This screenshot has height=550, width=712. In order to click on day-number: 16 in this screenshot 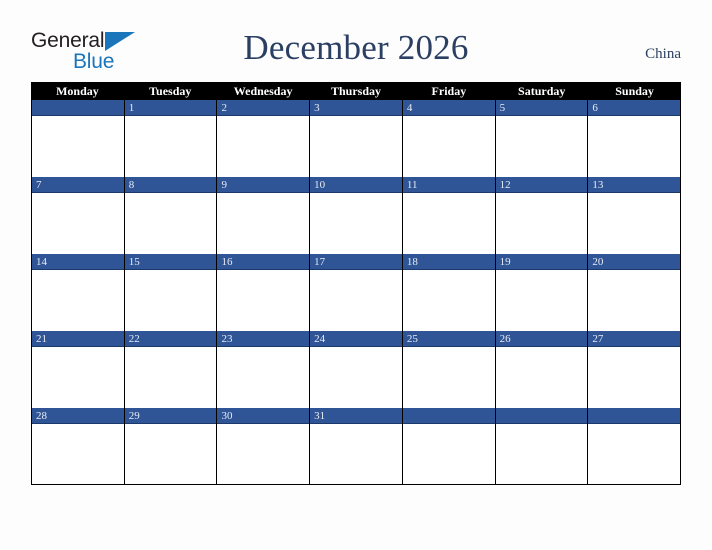, I will do `click(263, 262)`.